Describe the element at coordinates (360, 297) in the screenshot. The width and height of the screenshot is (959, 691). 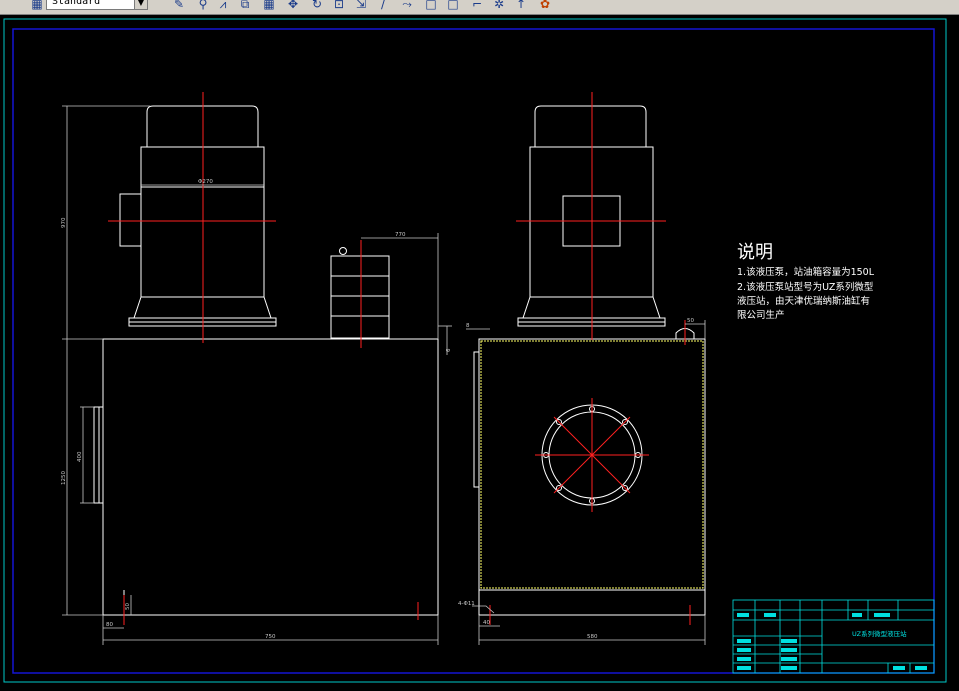
I see `filter-unit` at that location.